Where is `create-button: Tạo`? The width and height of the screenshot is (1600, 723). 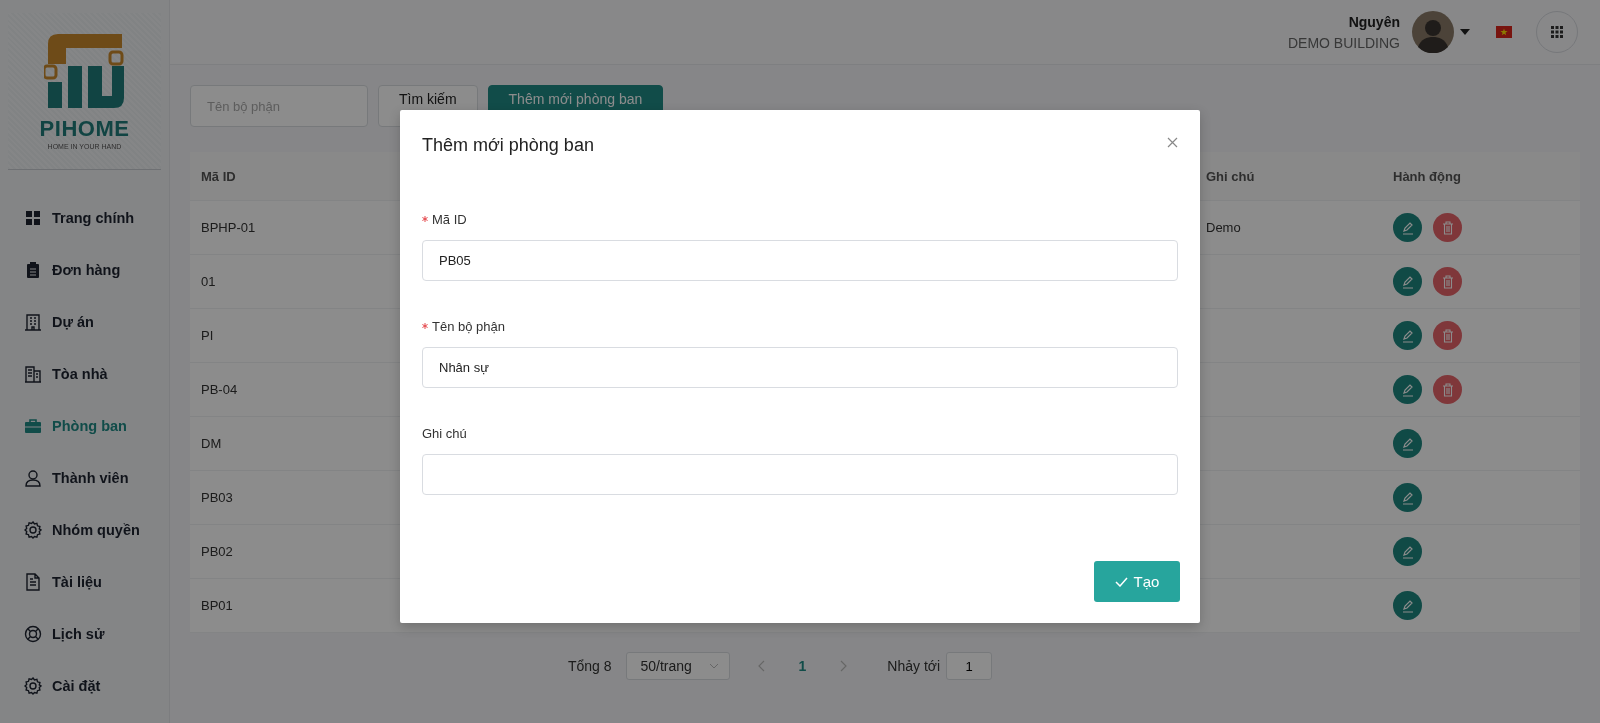 create-button: Tạo is located at coordinates (1137, 581).